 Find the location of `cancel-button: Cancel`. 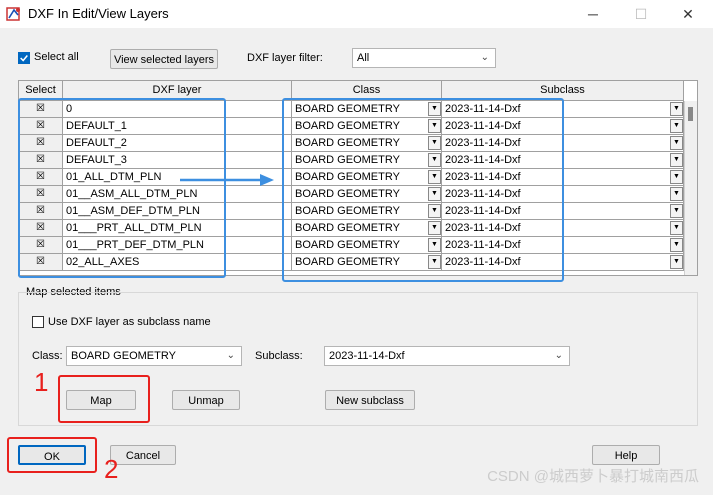

cancel-button: Cancel is located at coordinates (143, 455).